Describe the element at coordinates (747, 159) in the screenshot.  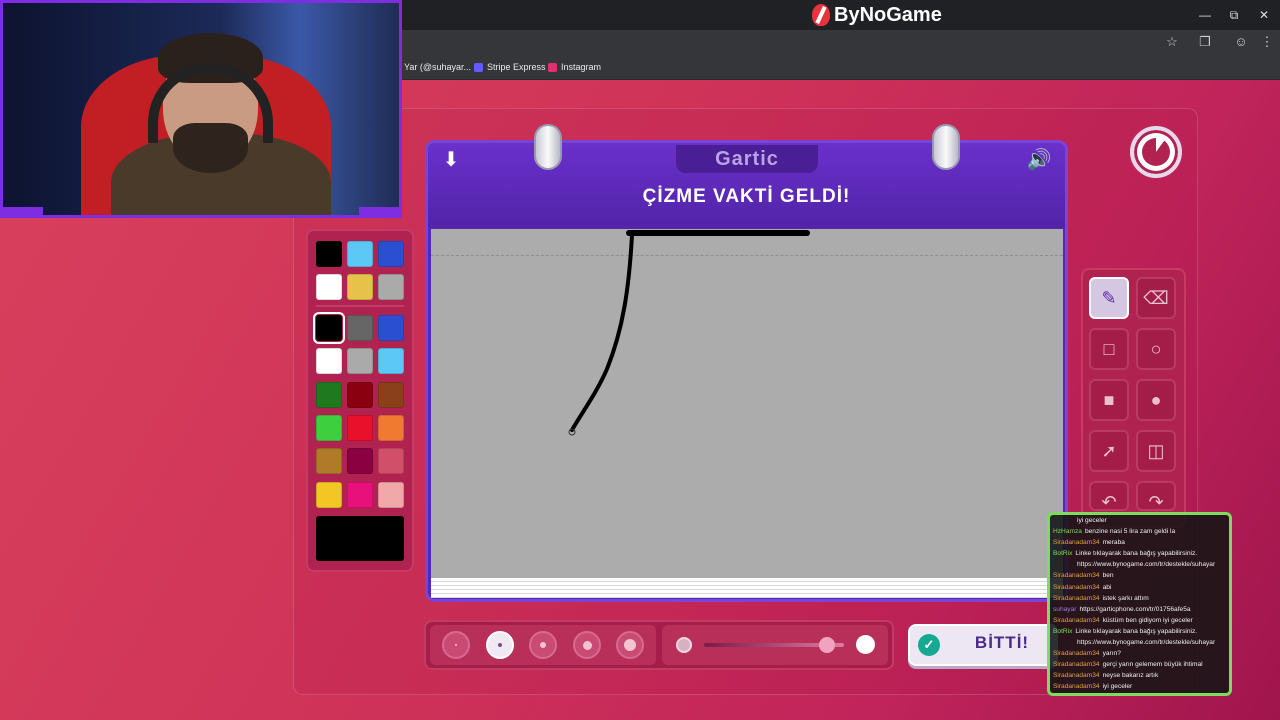
I see `gartic-logo: Gartic` at that location.